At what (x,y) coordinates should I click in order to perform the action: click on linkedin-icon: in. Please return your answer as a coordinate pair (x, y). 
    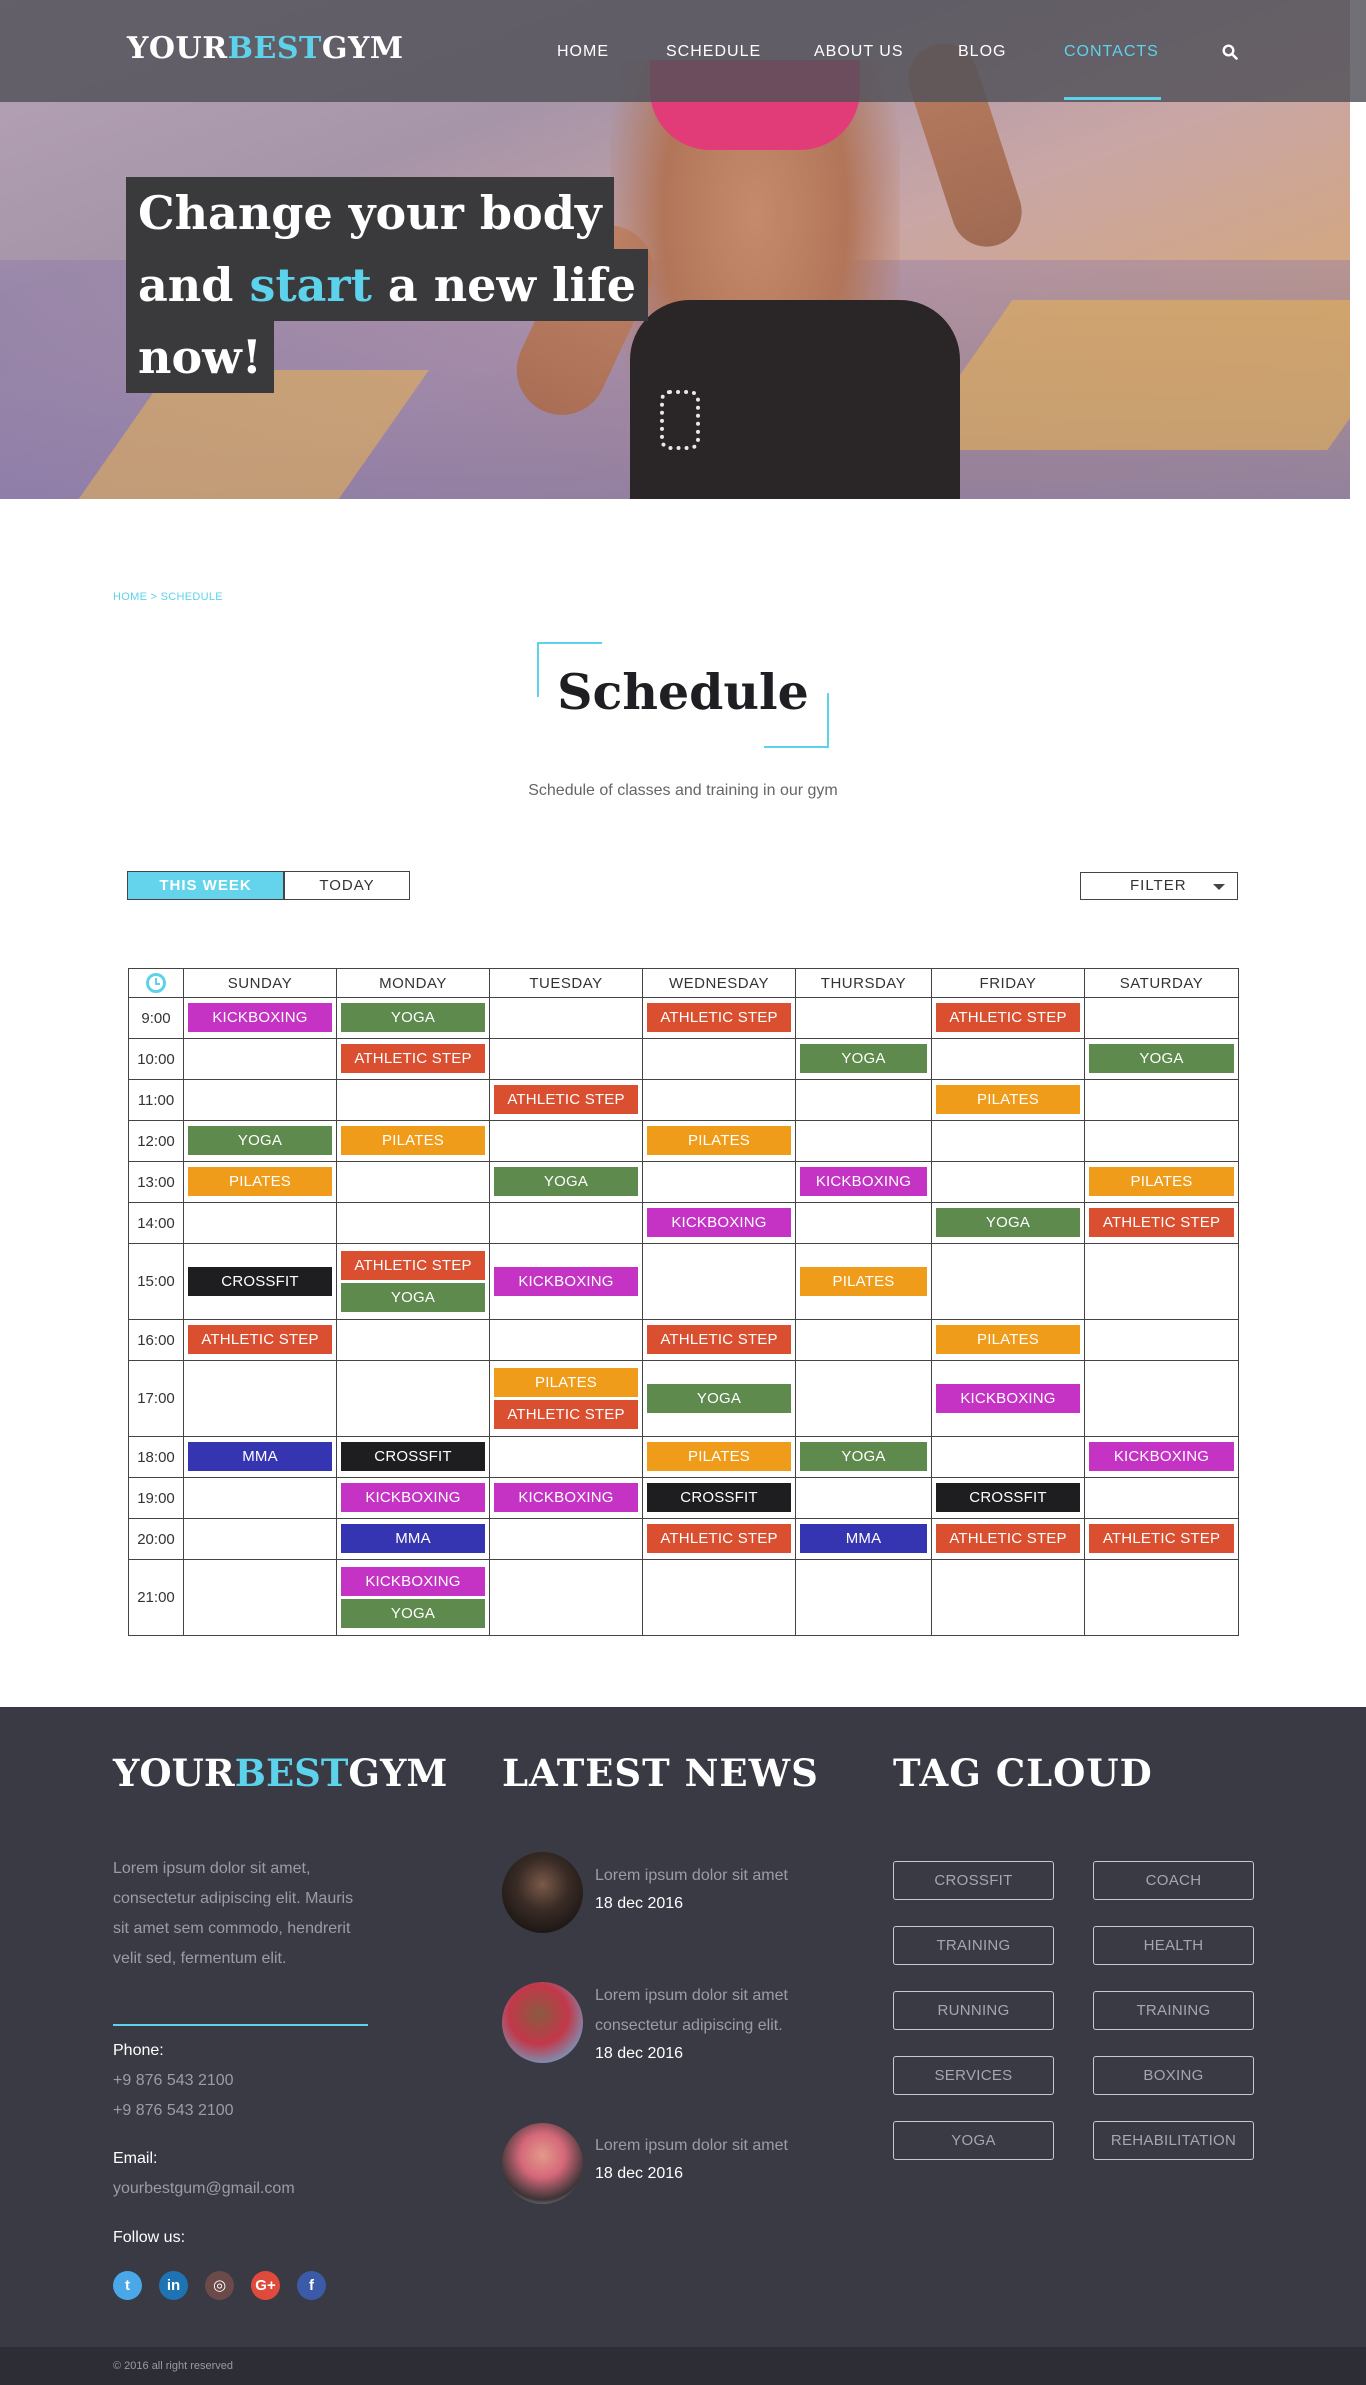
    Looking at the image, I should click on (173, 2285).